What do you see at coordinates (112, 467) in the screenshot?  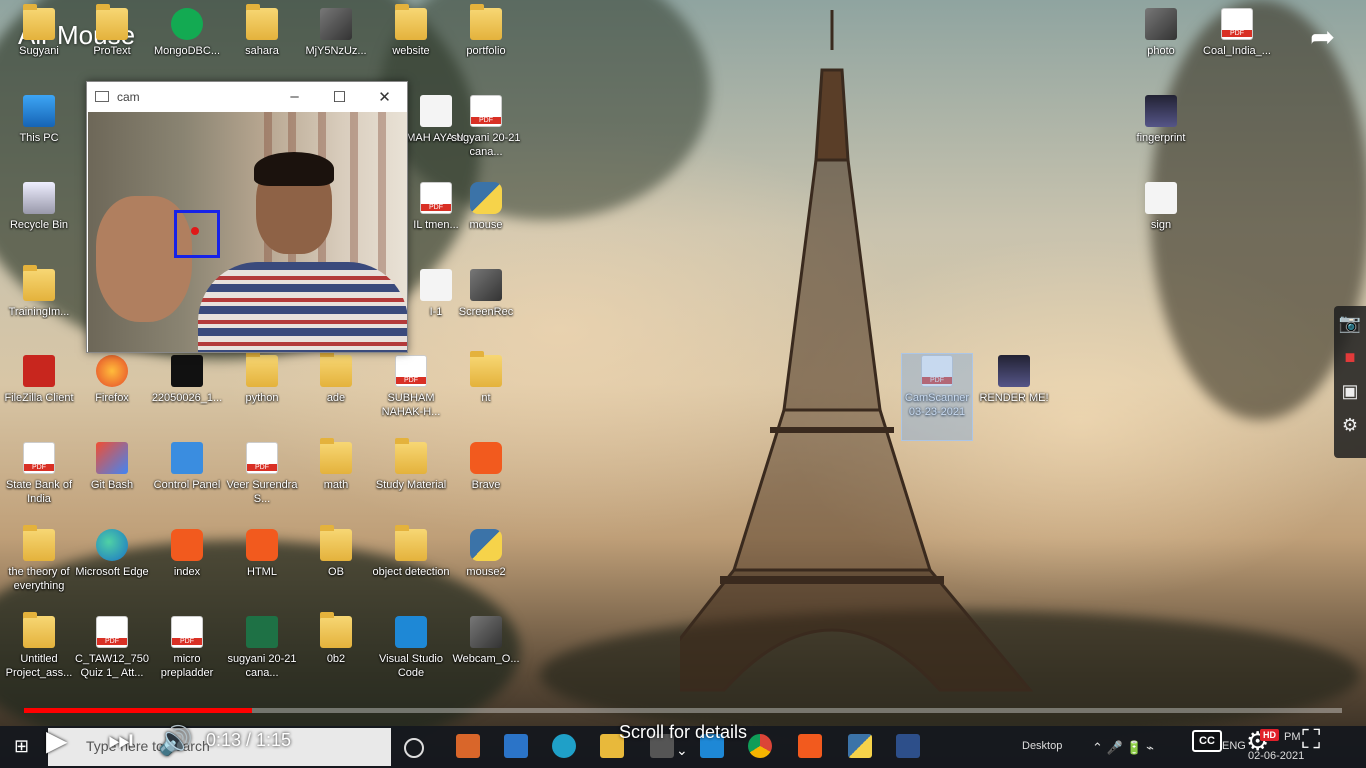 I see `desktop-icon: Git Bash` at bounding box center [112, 467].